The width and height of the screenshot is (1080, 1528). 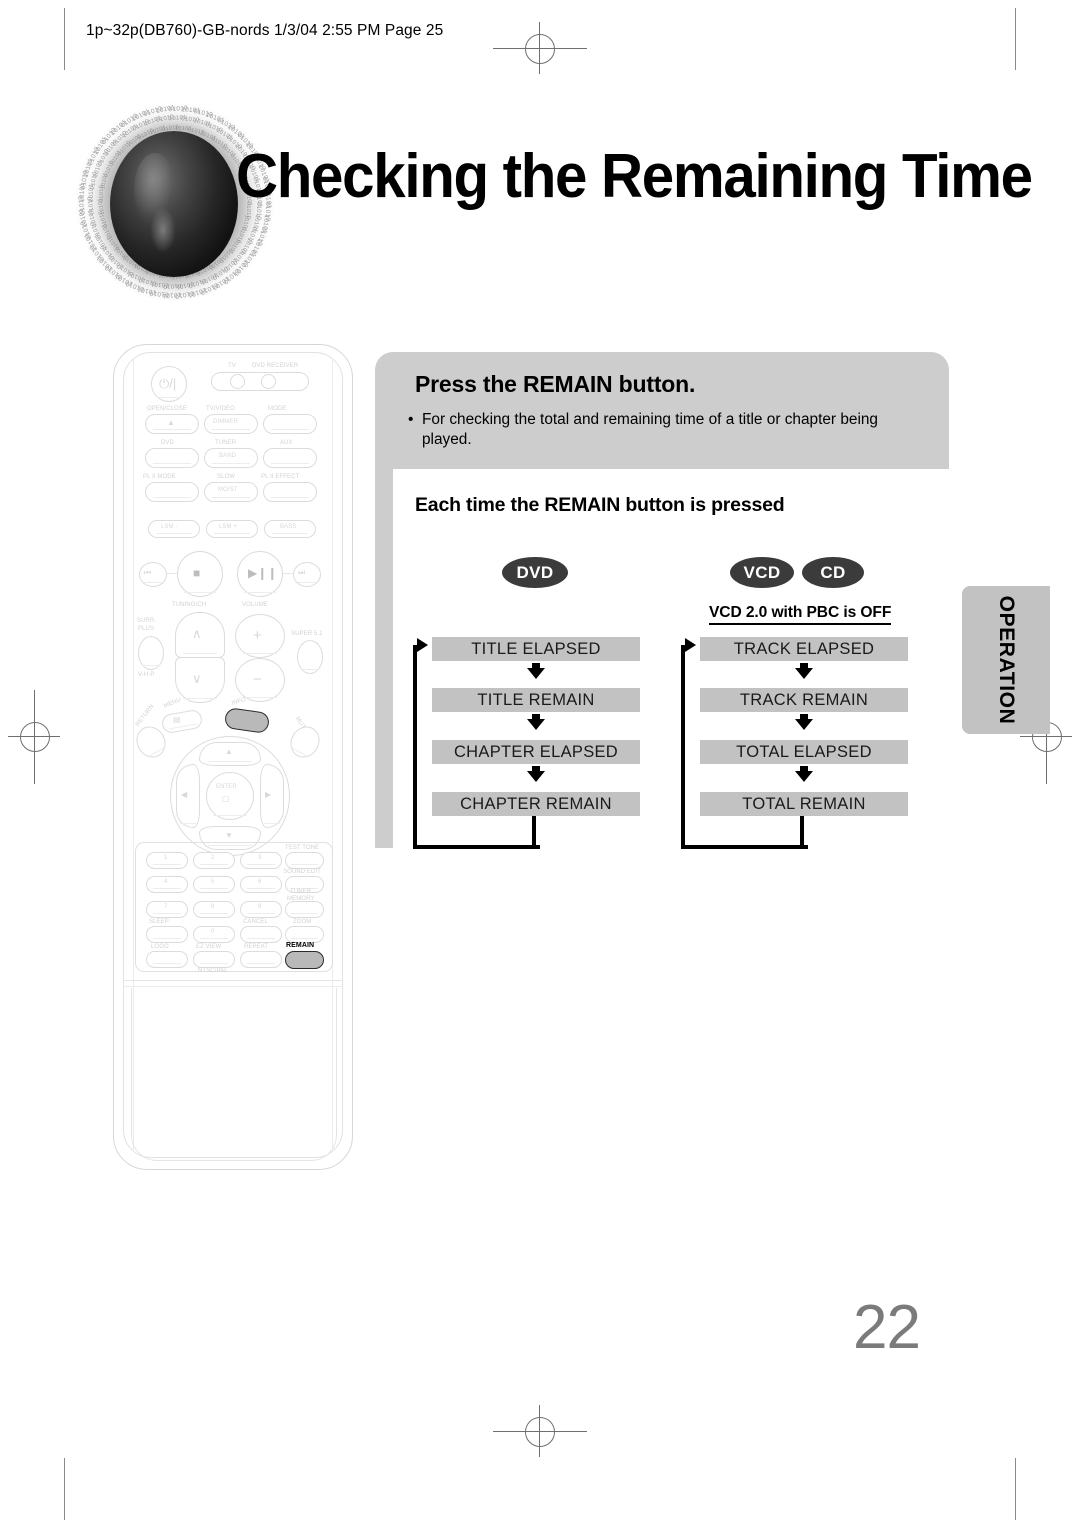 What do you see at coordinates (172, 458) in the screenshot?
I see `dvd-source-button` at bounding box center [172, 458].